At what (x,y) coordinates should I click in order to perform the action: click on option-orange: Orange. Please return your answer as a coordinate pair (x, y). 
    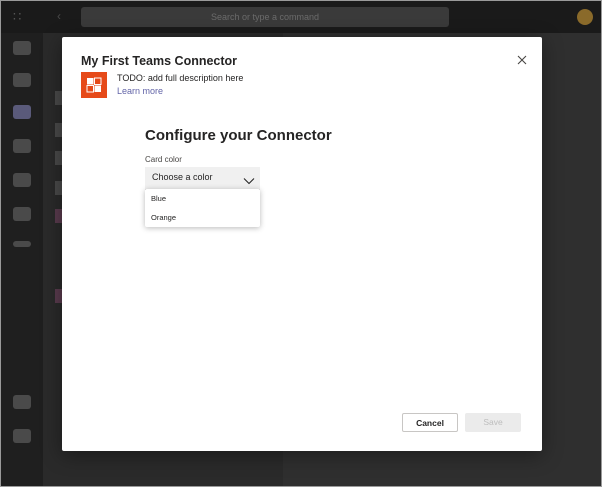
    Looking at the image, I should click on (202, 217).